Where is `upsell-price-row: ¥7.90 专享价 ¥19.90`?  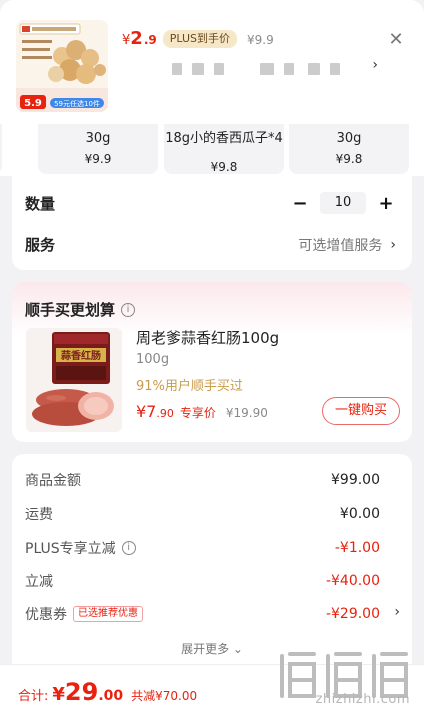 upsell-price-row: ¥7.90 专享价 ¥19.90 is located at coordinates (202, 411).